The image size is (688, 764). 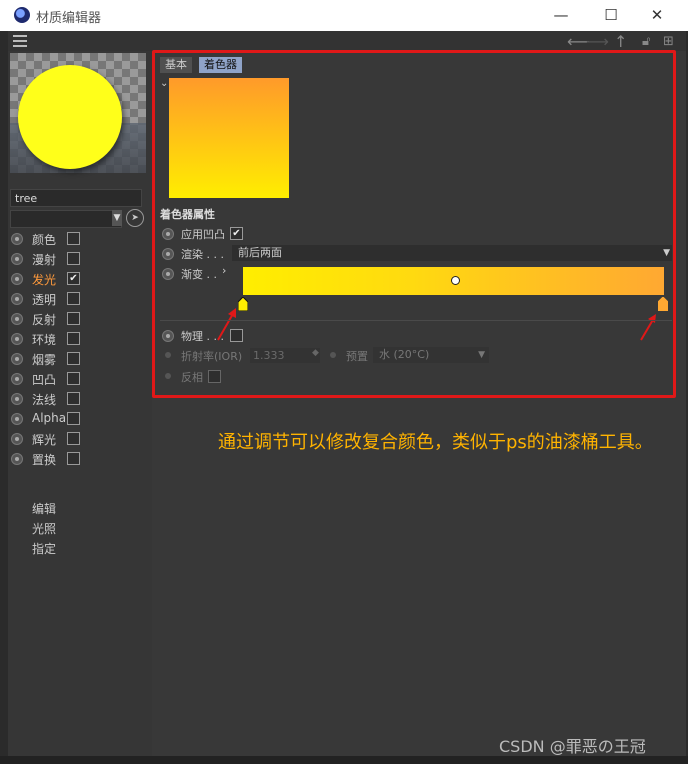 I want to click on use-bump-checkbox: ✔, so click(x=236, y=233).